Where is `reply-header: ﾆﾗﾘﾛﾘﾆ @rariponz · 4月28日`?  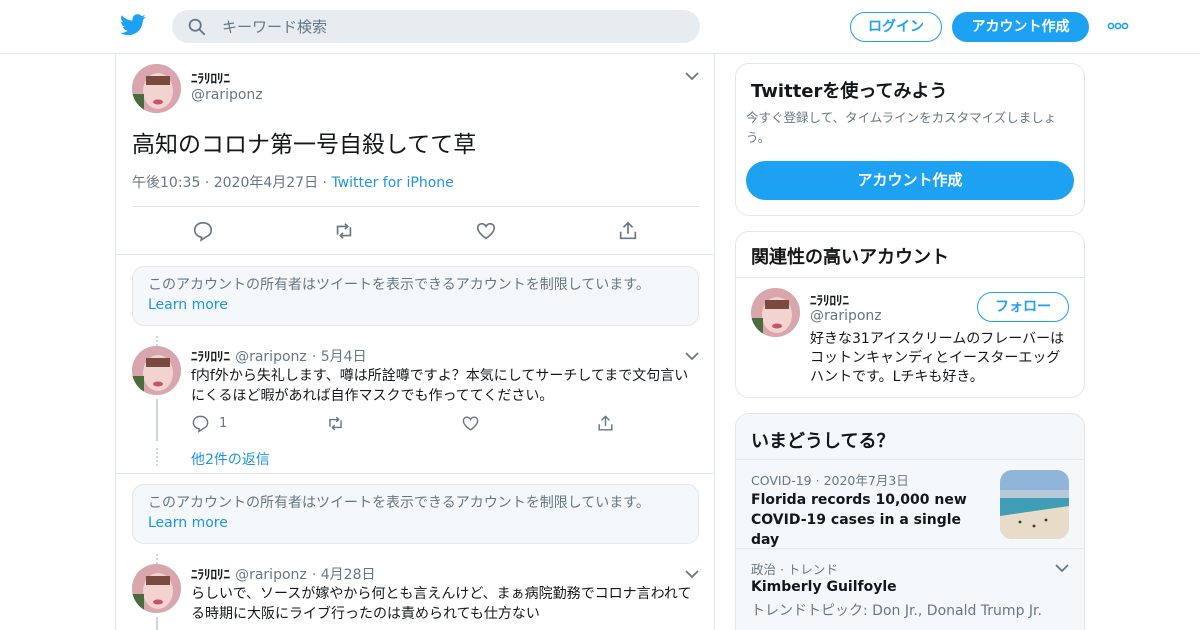 reply-header: ﾆﾗﾘﾛﾘﾆ @rariponz · 4月28日 is located at coordinates (283, 575).